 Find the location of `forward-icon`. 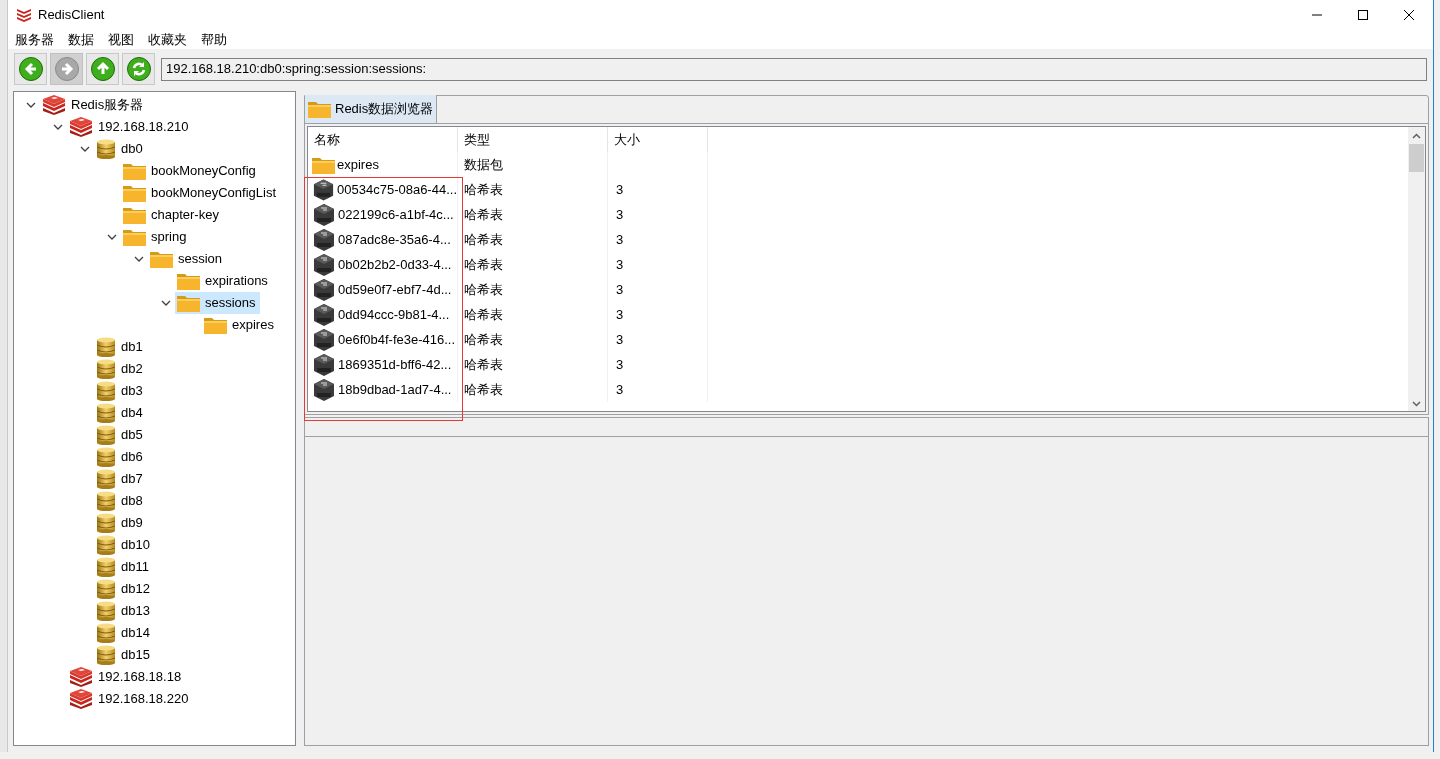

forward-icon is located at coordinates (66, 69).